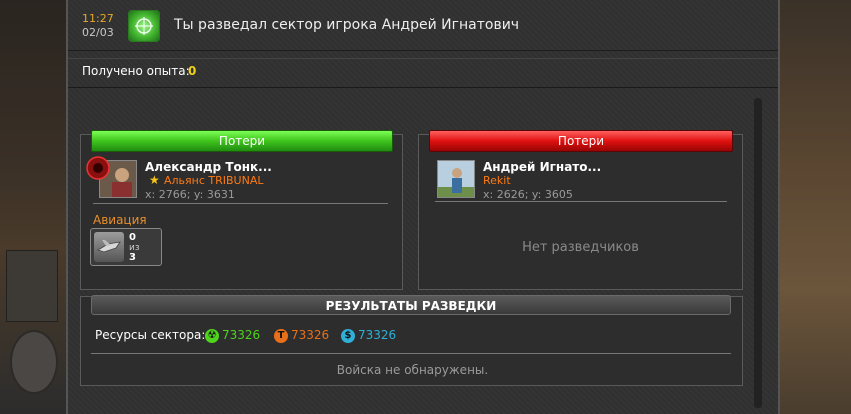 The height and width of the screenshot is (414, 851). What do you see at coordinates (134, 248) in the screenshot?
I see `unit-count: 0 из 3` at bounding box center [134, 248].